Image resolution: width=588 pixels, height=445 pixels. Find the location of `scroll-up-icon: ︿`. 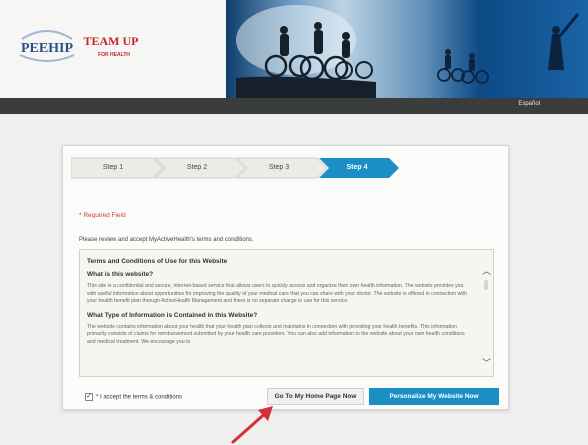

scroll-up-icon: ︿ is located at coordinates (486, 270).